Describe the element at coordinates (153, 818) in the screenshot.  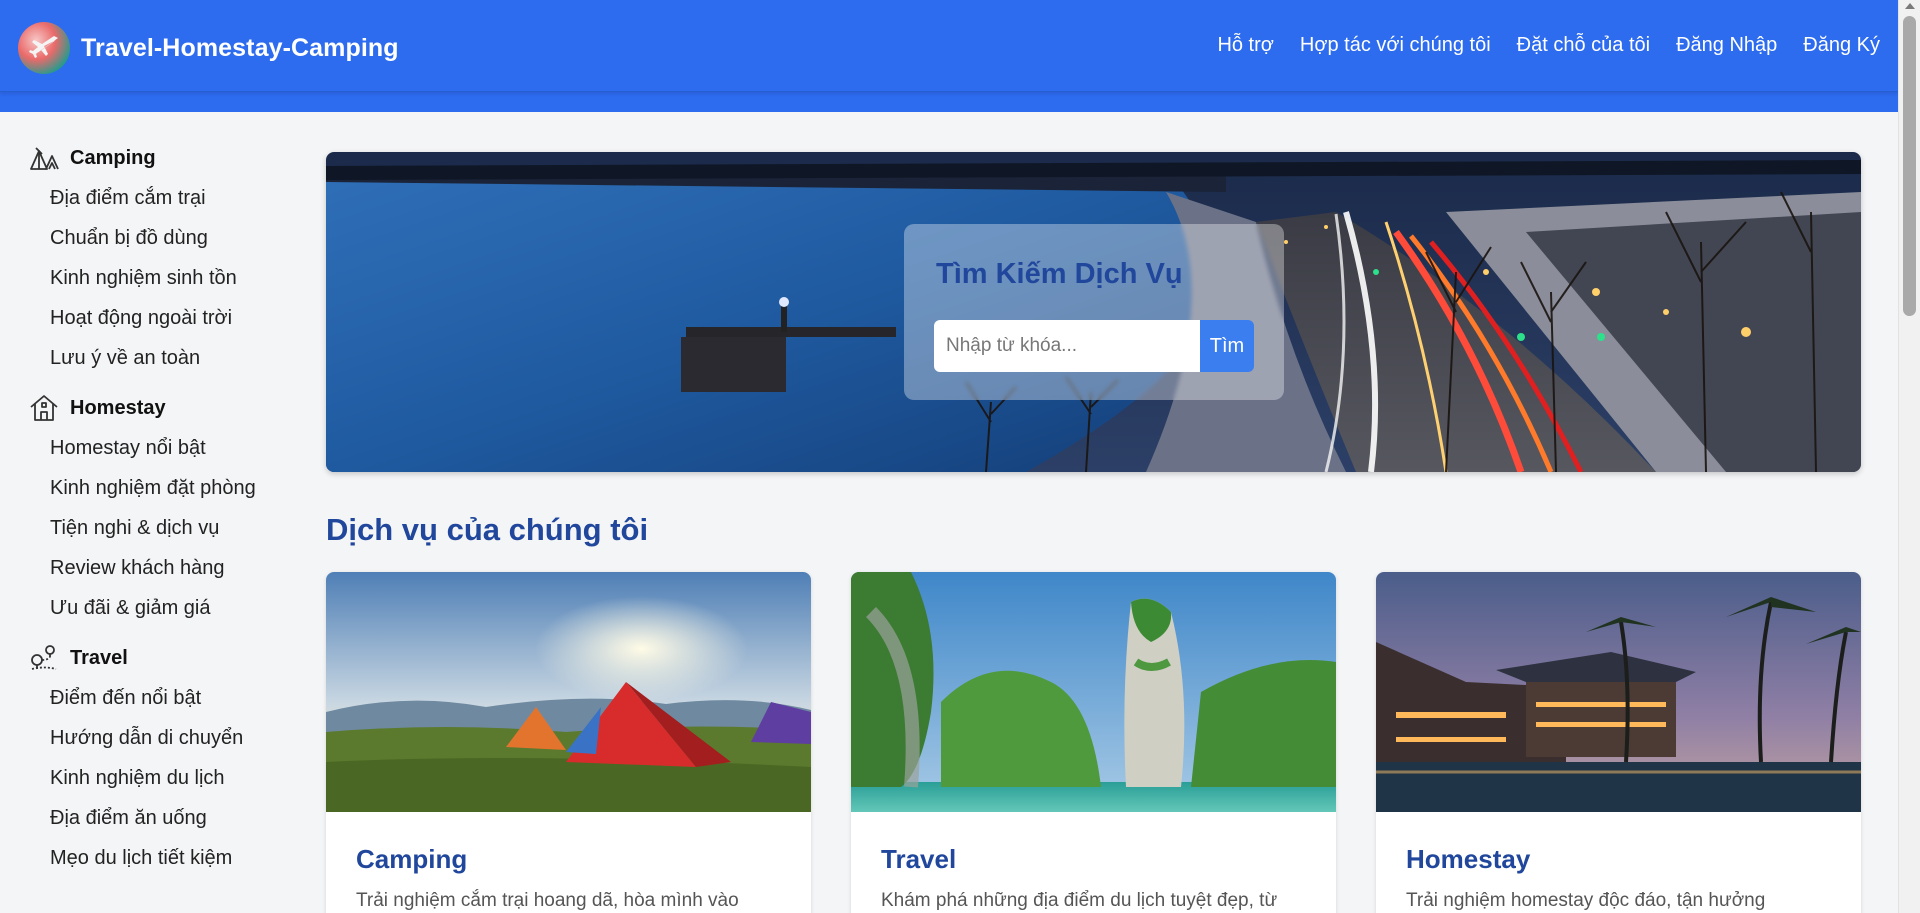
I see `sidebar-item-food-places: Địa điểm ăn uống` at that location.